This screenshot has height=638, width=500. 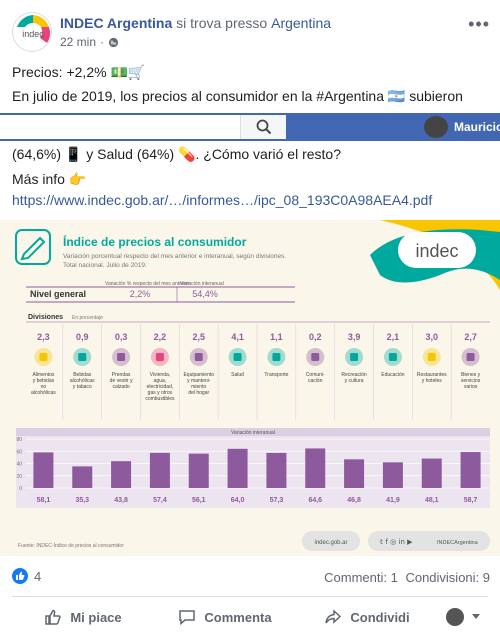 I want to click on bar-value-label: 46,8, so click(x=354, y=500).